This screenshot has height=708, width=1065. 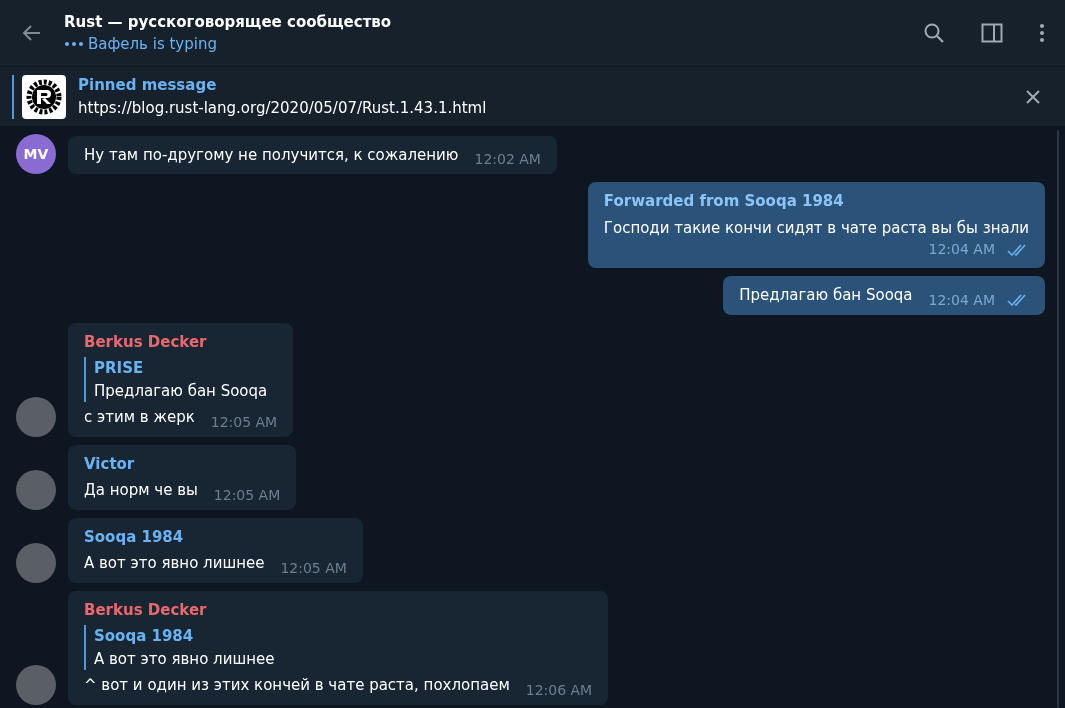 I want to click on rust-logo-icon, so click(x=44, y=96).